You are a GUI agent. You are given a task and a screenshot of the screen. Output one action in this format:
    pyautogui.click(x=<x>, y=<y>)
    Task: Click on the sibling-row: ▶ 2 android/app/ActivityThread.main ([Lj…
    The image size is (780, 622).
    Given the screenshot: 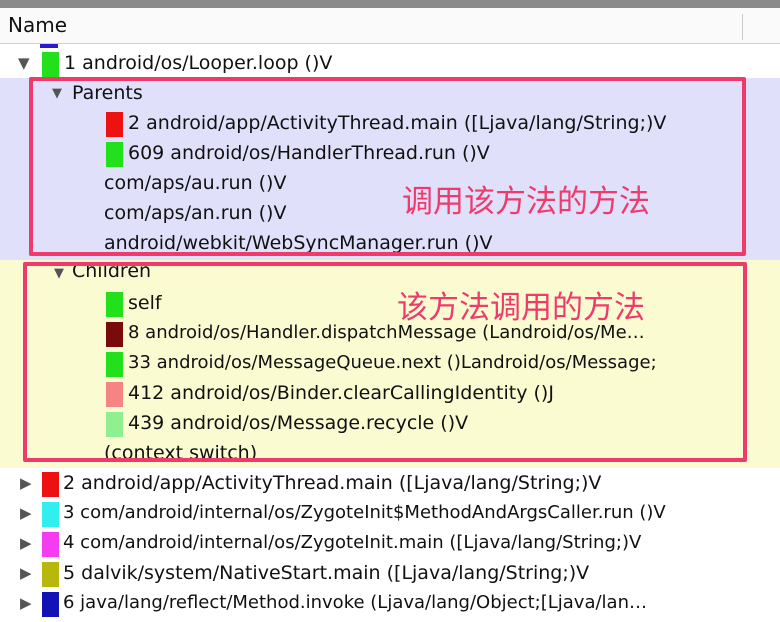 What is the action you would take?
    pyautogui.click(x=390, y=483)
    